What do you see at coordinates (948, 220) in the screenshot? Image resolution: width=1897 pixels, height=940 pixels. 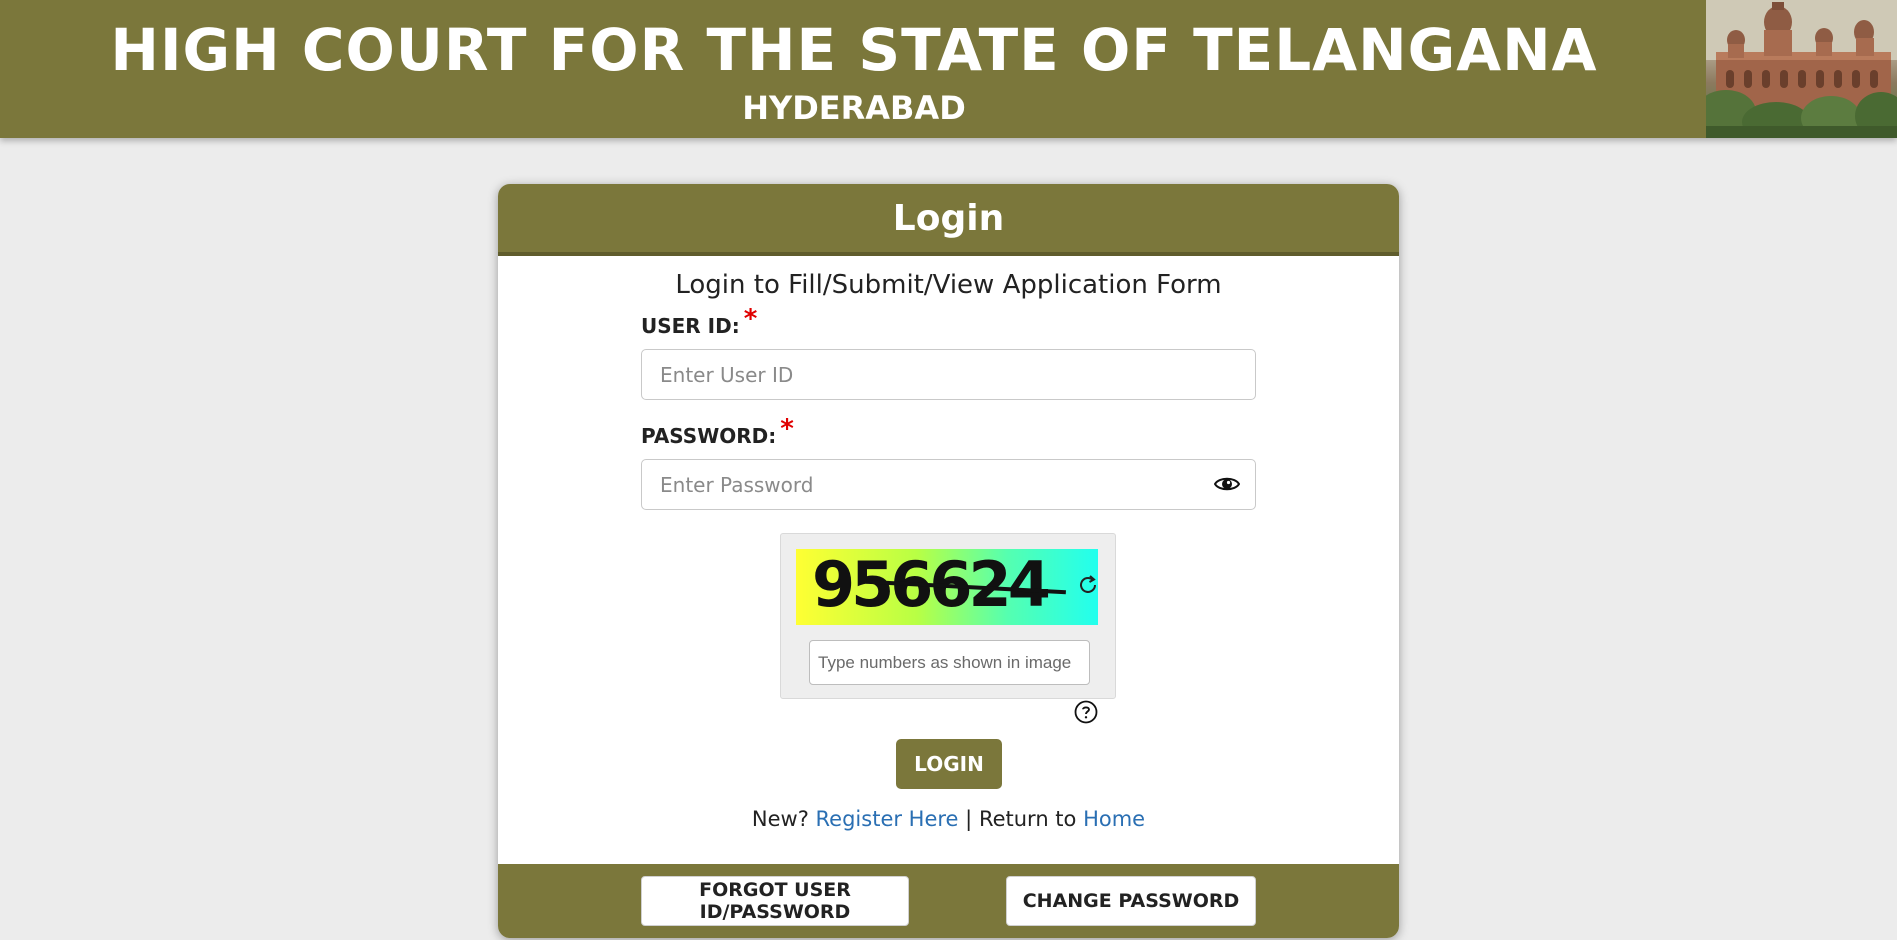 I see `login-card-header: Login` at bounding box center [948, 220].